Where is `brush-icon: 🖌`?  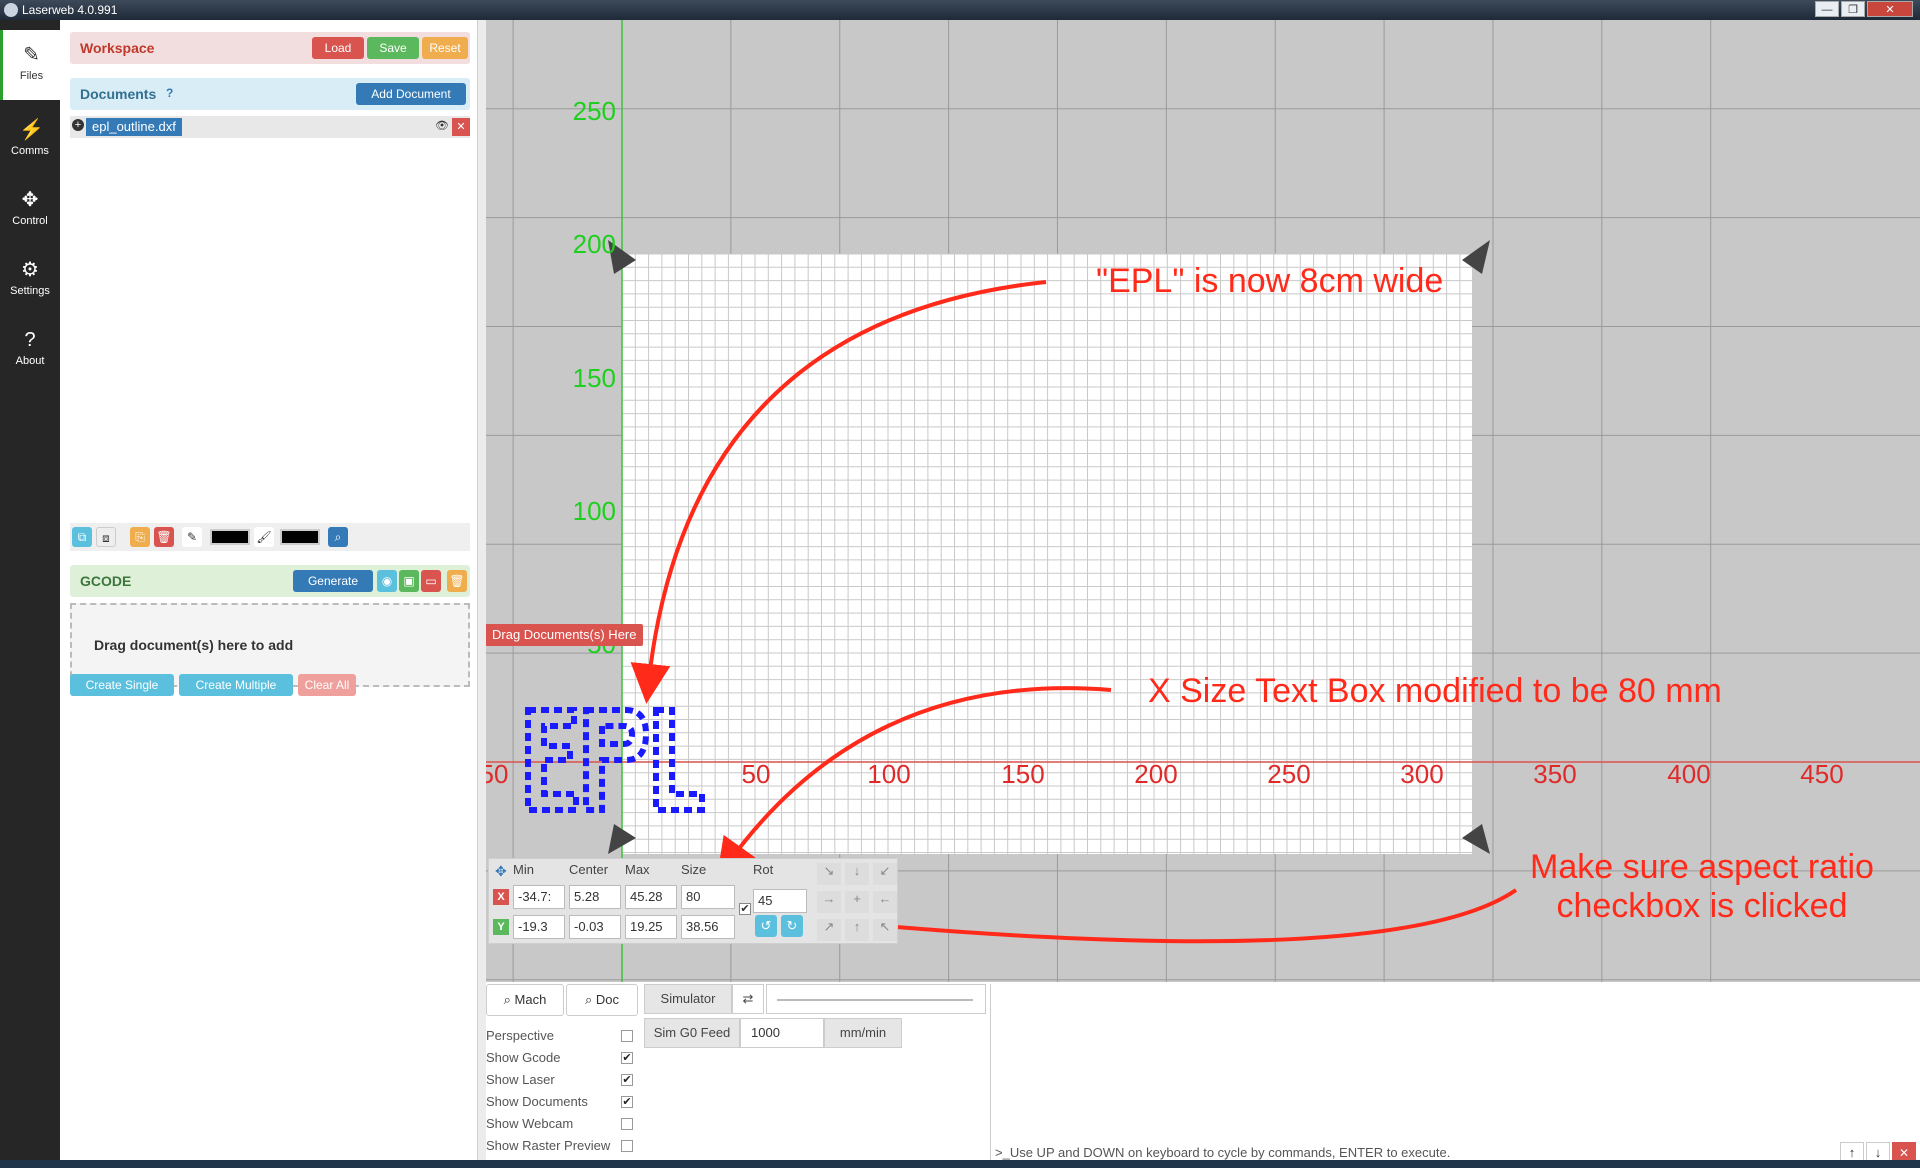 brush-icon: 🖌 is located at coordinates (264, 537).